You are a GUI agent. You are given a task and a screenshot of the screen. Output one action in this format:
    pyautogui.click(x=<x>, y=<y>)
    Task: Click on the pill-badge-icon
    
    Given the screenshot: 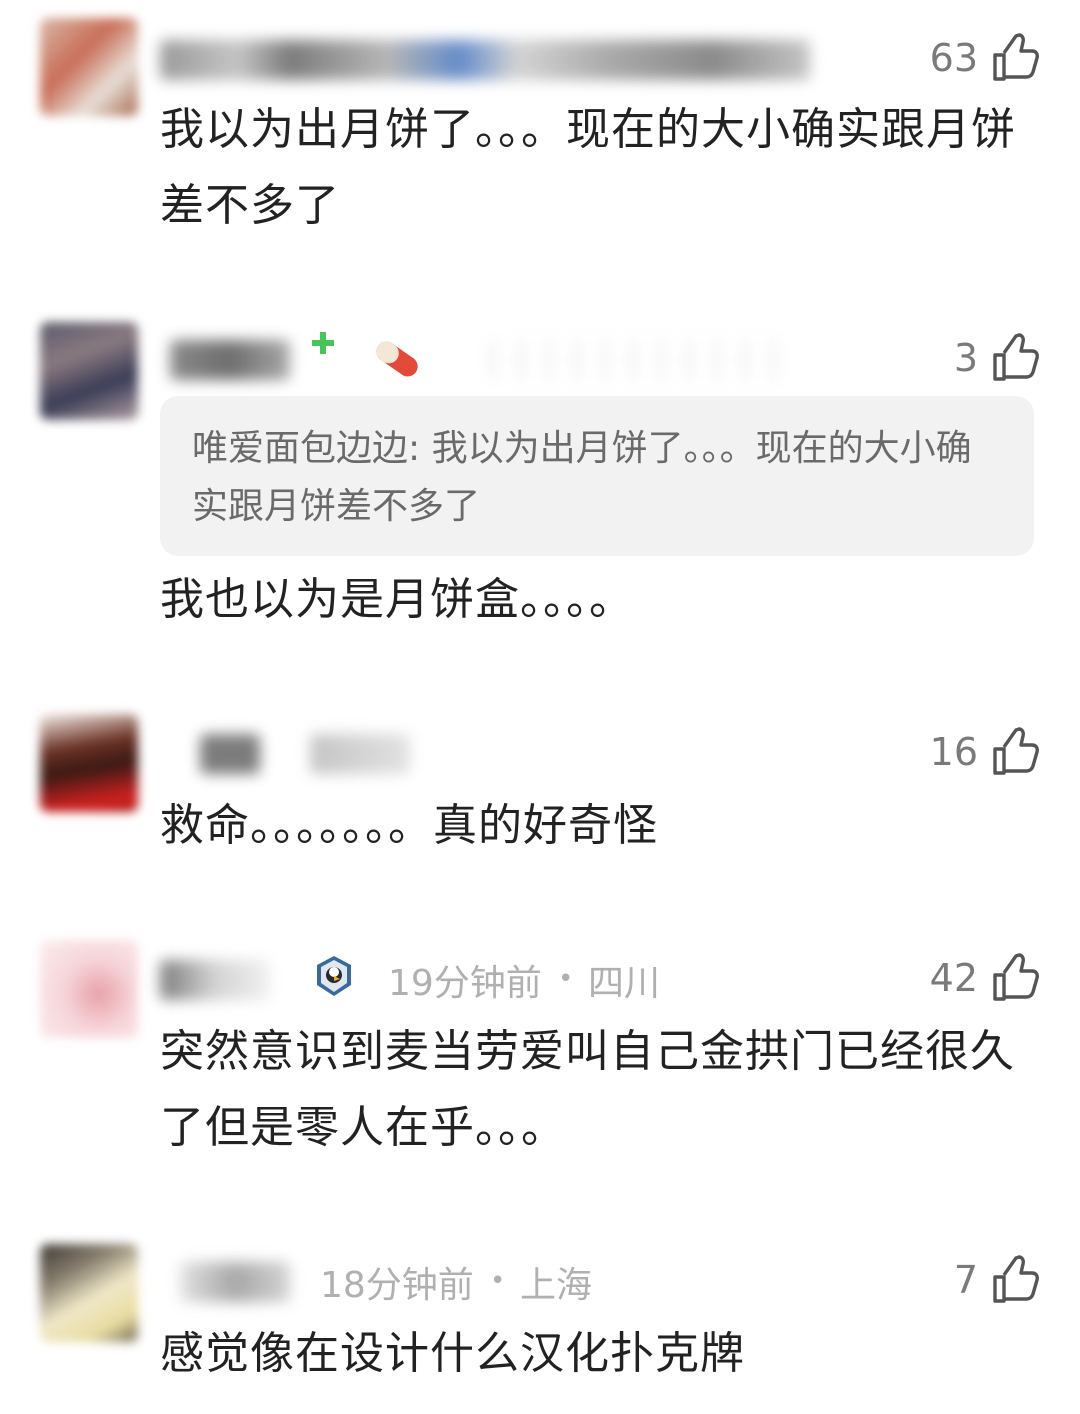 What is the action you would take?
    pyautogui.click(x=397, y=361)
    